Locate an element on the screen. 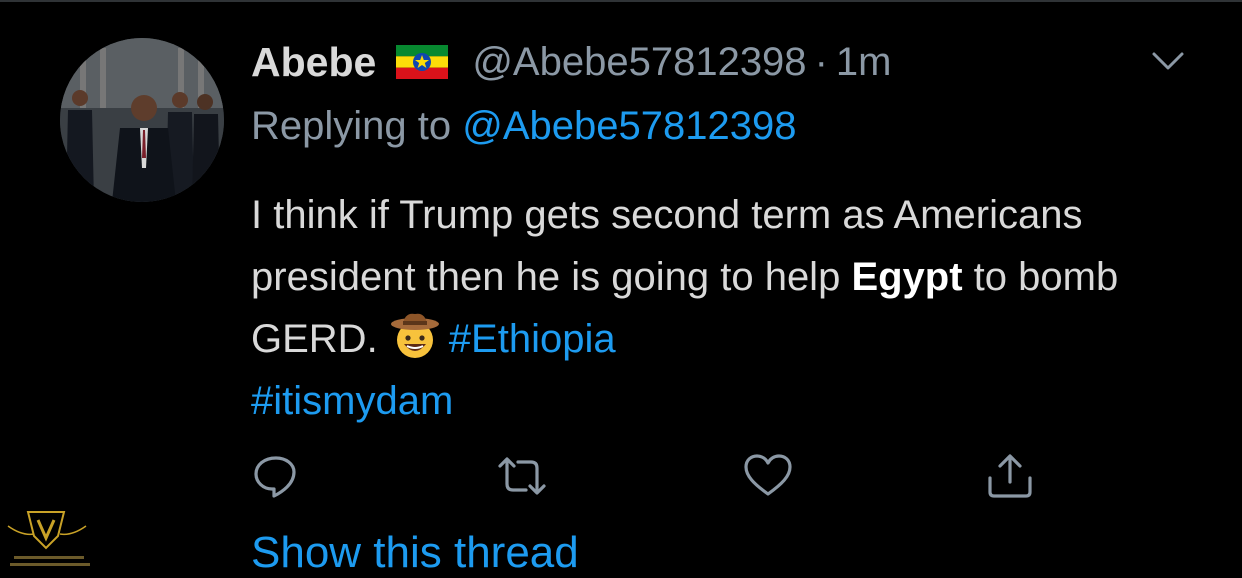  tweet-actions-bar is located at coordinates (621, 478).